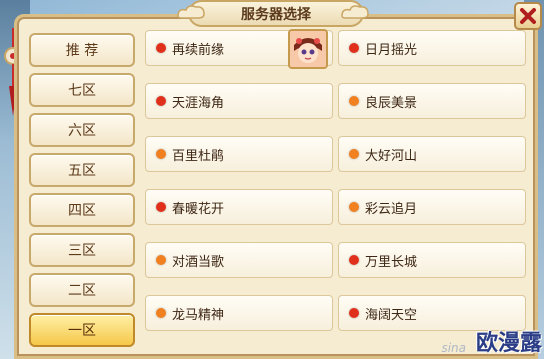 This screenshot has width=544, height=359. I want to click on close-button, so click(528, 16).